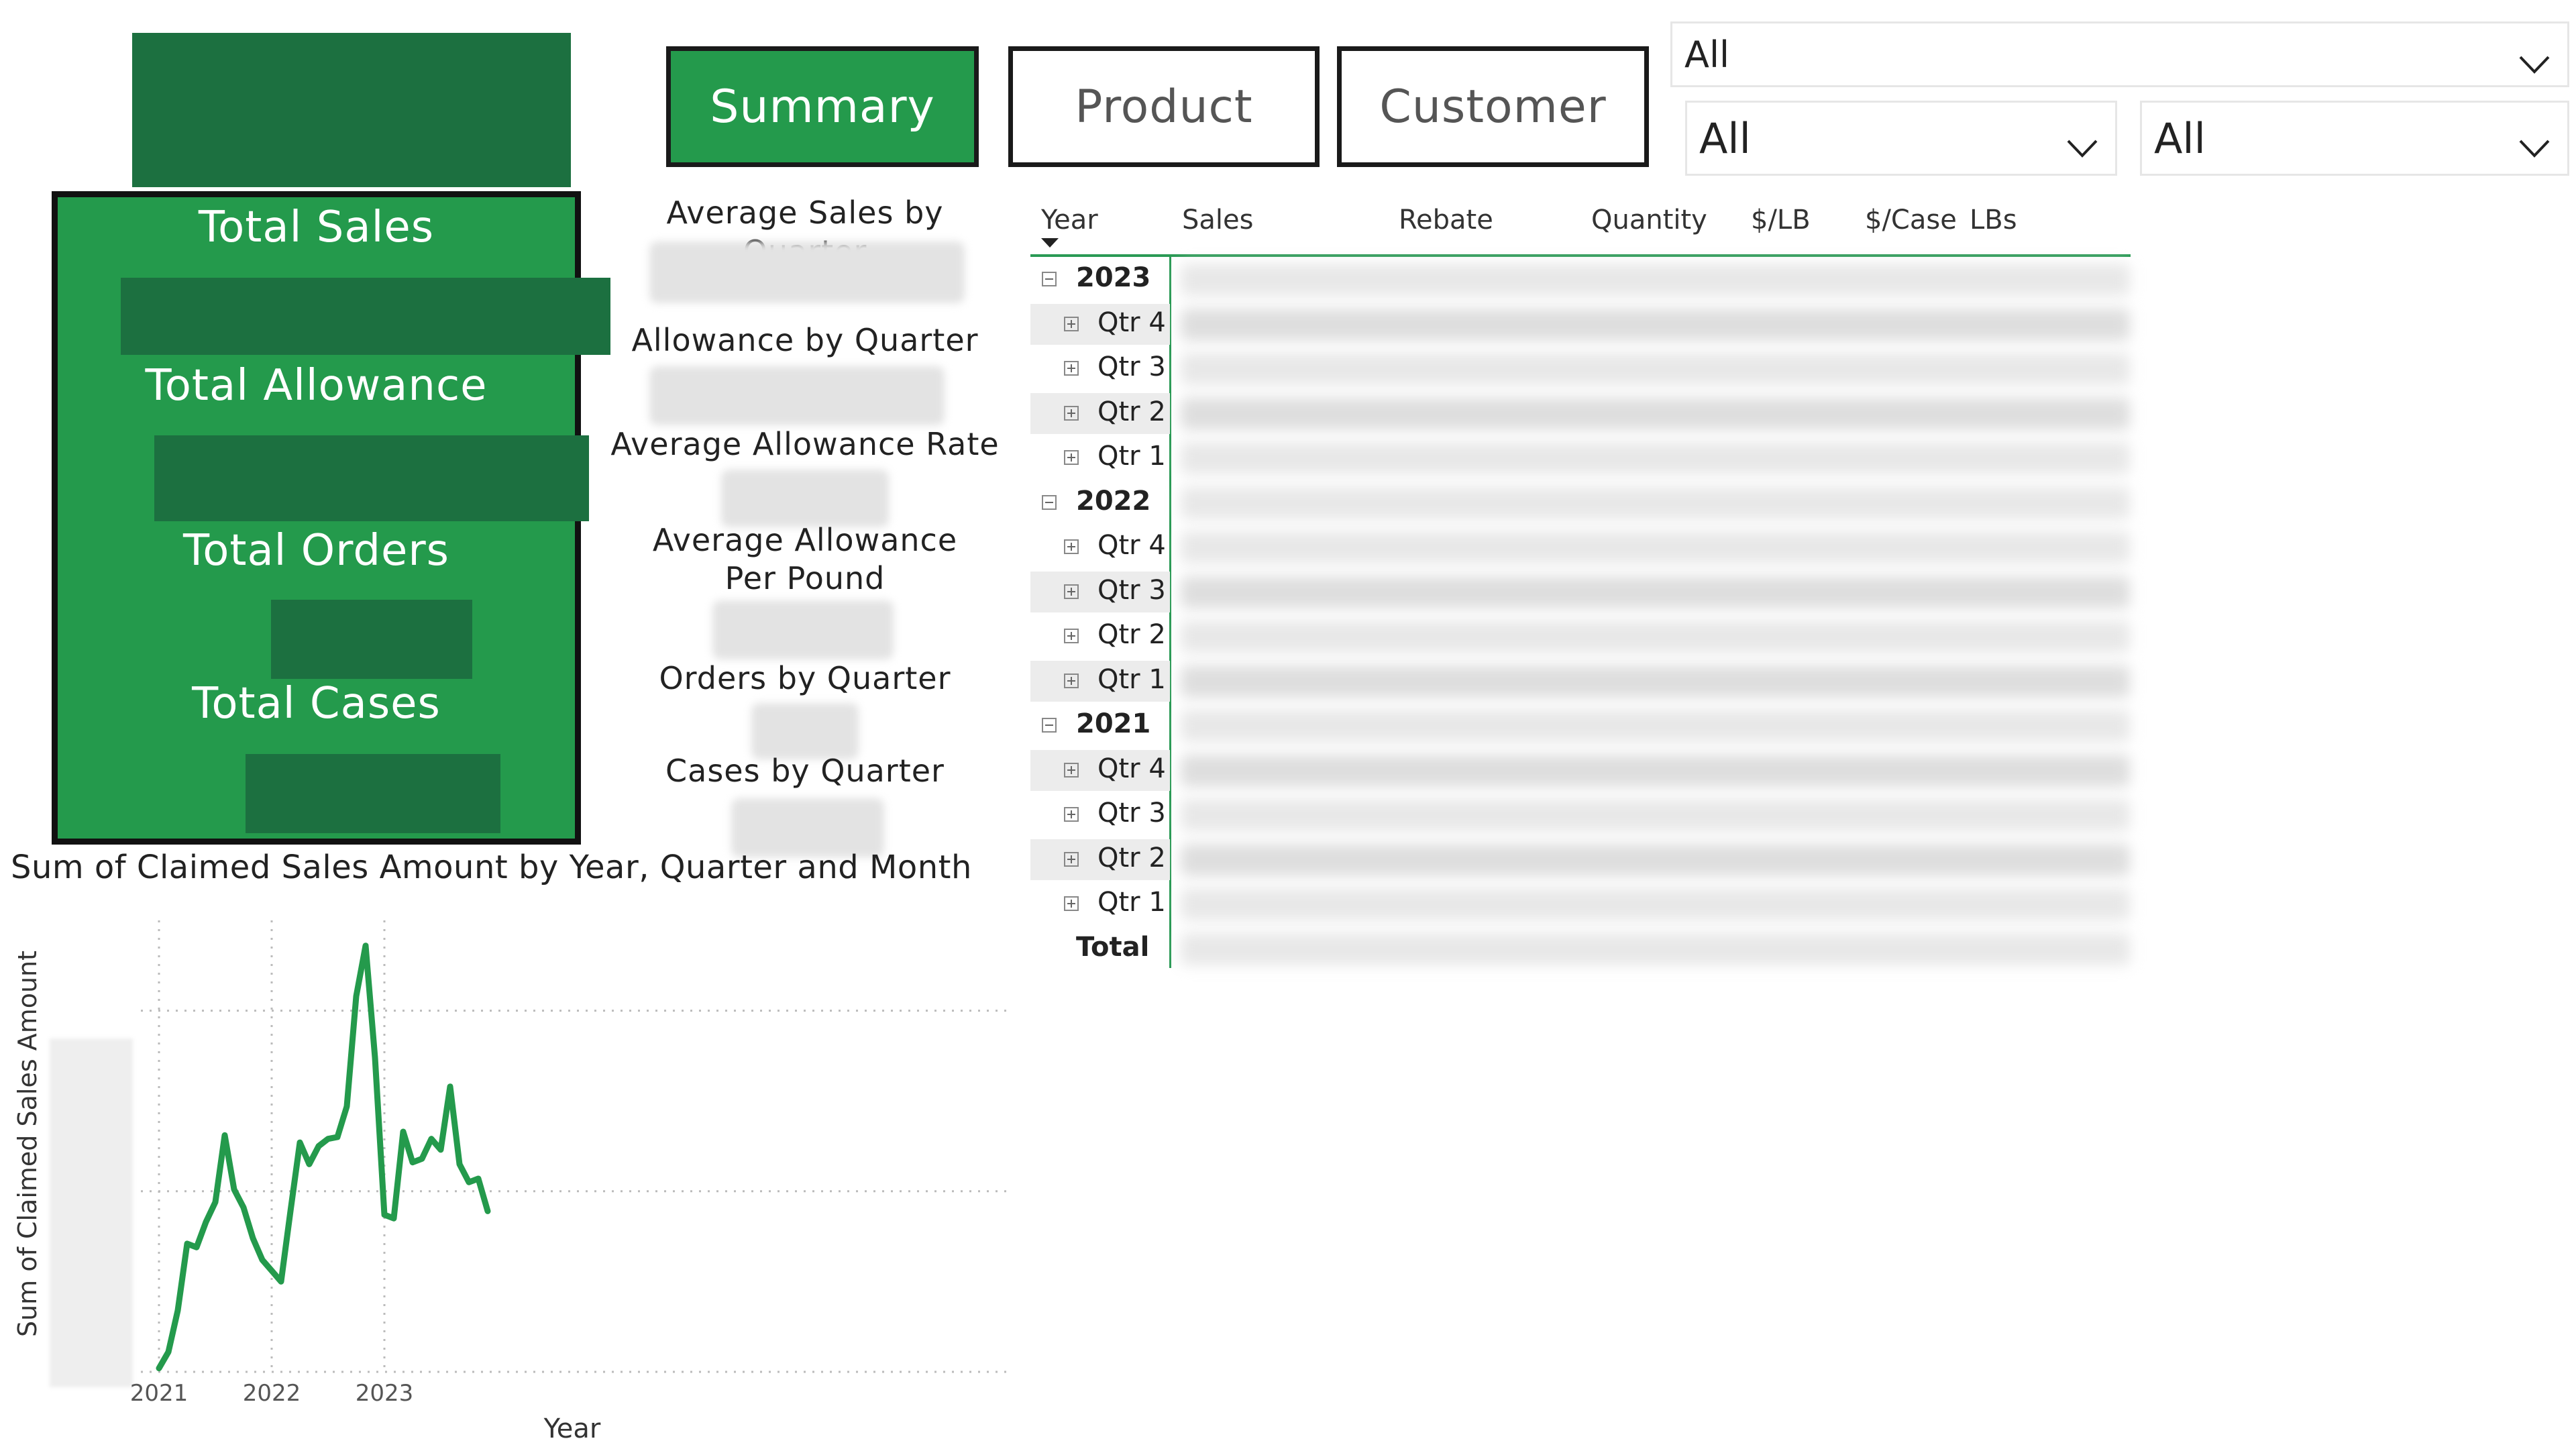 The image size is (2576, 1449). What do you see at coordinates (1493, 106) in the screenshot?
I see `customer-button: Customer` at bounding box center [1493, 106].